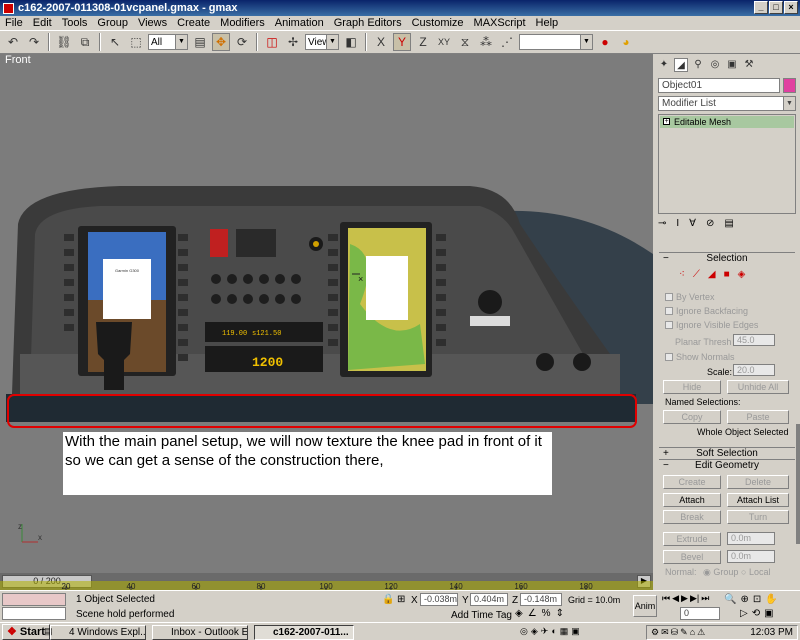  What do you see at coordinates (401, 599) in the screenshot?
I see `absolute-mode-icon: ⊞` at bounding box center [401, 599].